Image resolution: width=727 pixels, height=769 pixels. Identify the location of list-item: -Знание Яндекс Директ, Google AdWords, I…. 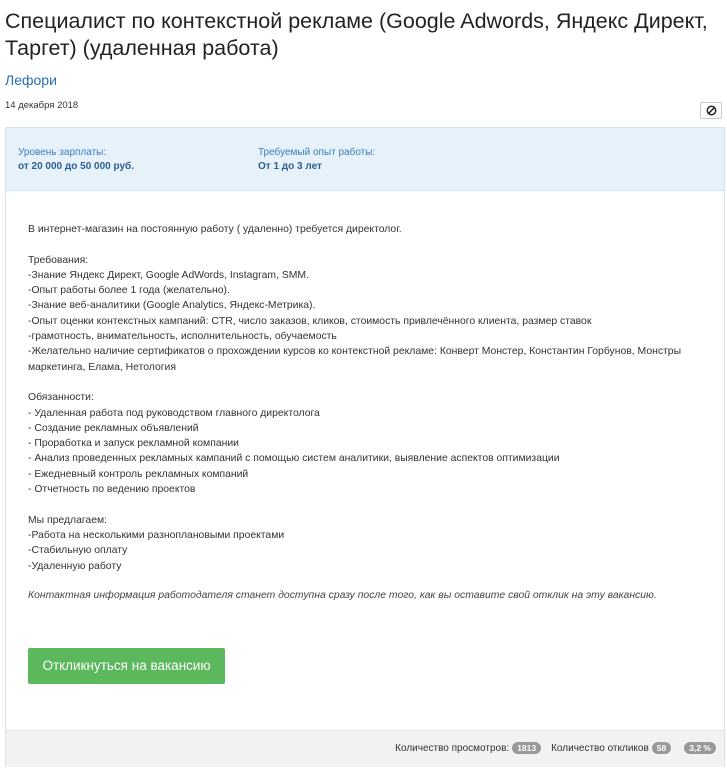
(168, 275).